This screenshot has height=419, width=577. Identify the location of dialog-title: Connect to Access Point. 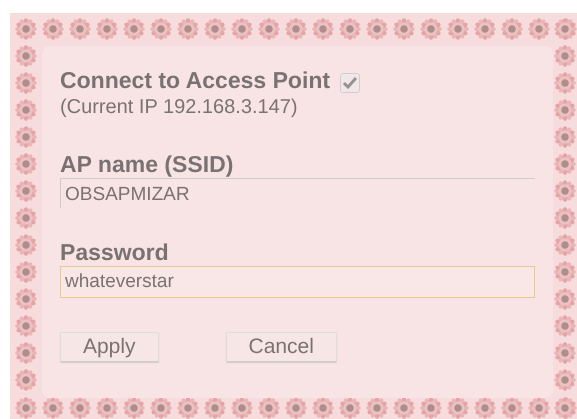
(195, 80).